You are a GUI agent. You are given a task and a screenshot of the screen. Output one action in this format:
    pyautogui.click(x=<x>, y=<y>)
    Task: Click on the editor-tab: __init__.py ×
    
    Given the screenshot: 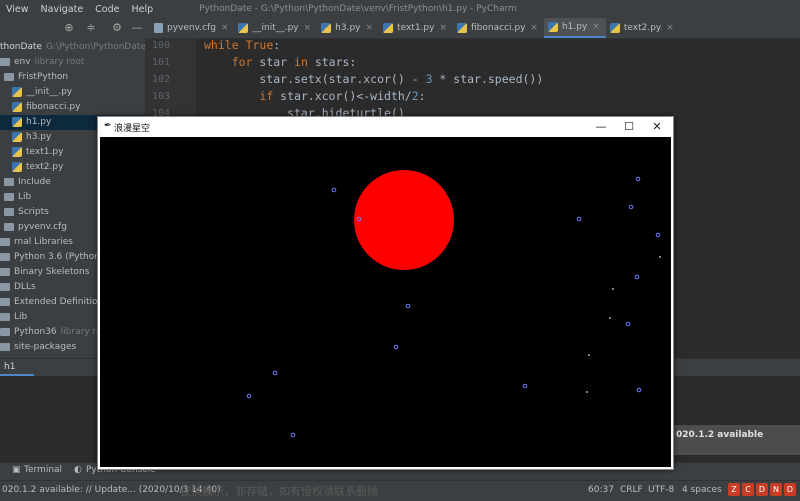 What is the action you would take?
    pyautogui.click(x=275, y=28)
    